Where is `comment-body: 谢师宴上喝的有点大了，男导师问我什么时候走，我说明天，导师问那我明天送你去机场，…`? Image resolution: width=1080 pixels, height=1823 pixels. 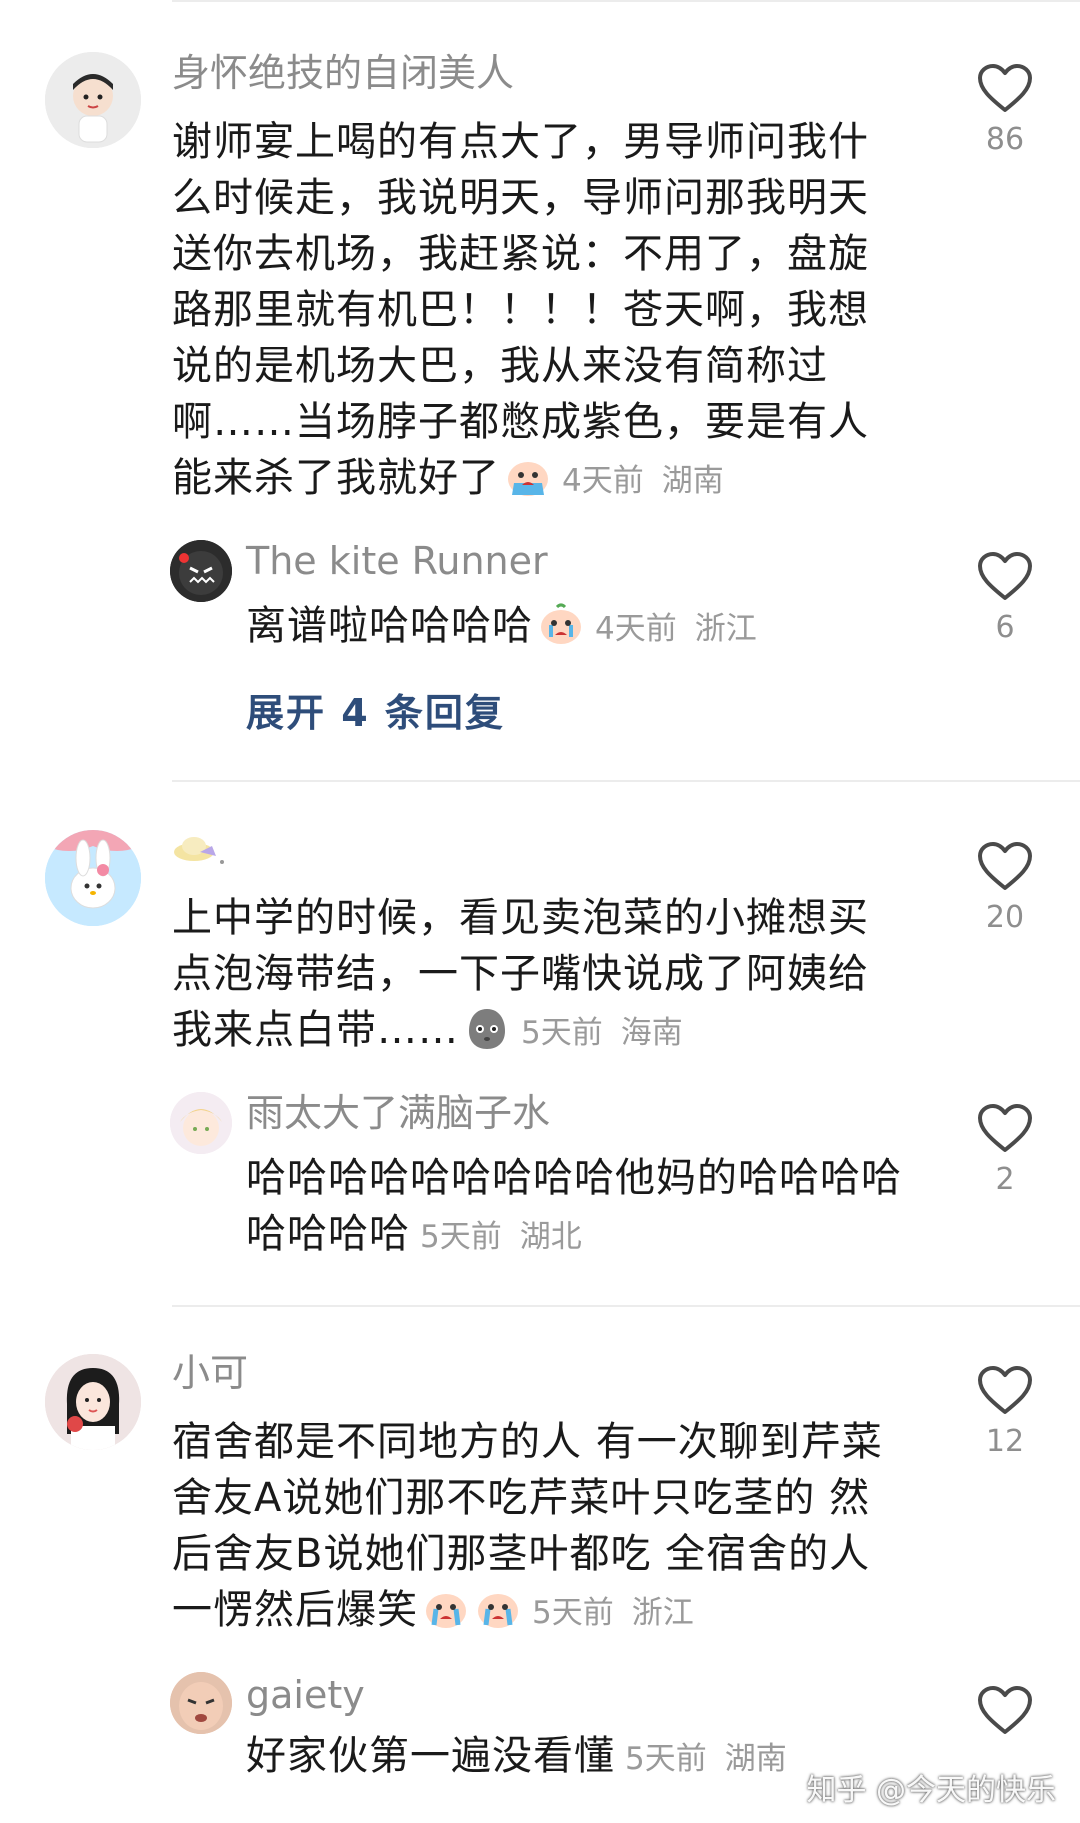
comment-body: 谢师宴上喝的有点大了，男导师问我什么时候走，我说明天，导师问那我明天送你去机场，… is located at coordinates (520, 310).